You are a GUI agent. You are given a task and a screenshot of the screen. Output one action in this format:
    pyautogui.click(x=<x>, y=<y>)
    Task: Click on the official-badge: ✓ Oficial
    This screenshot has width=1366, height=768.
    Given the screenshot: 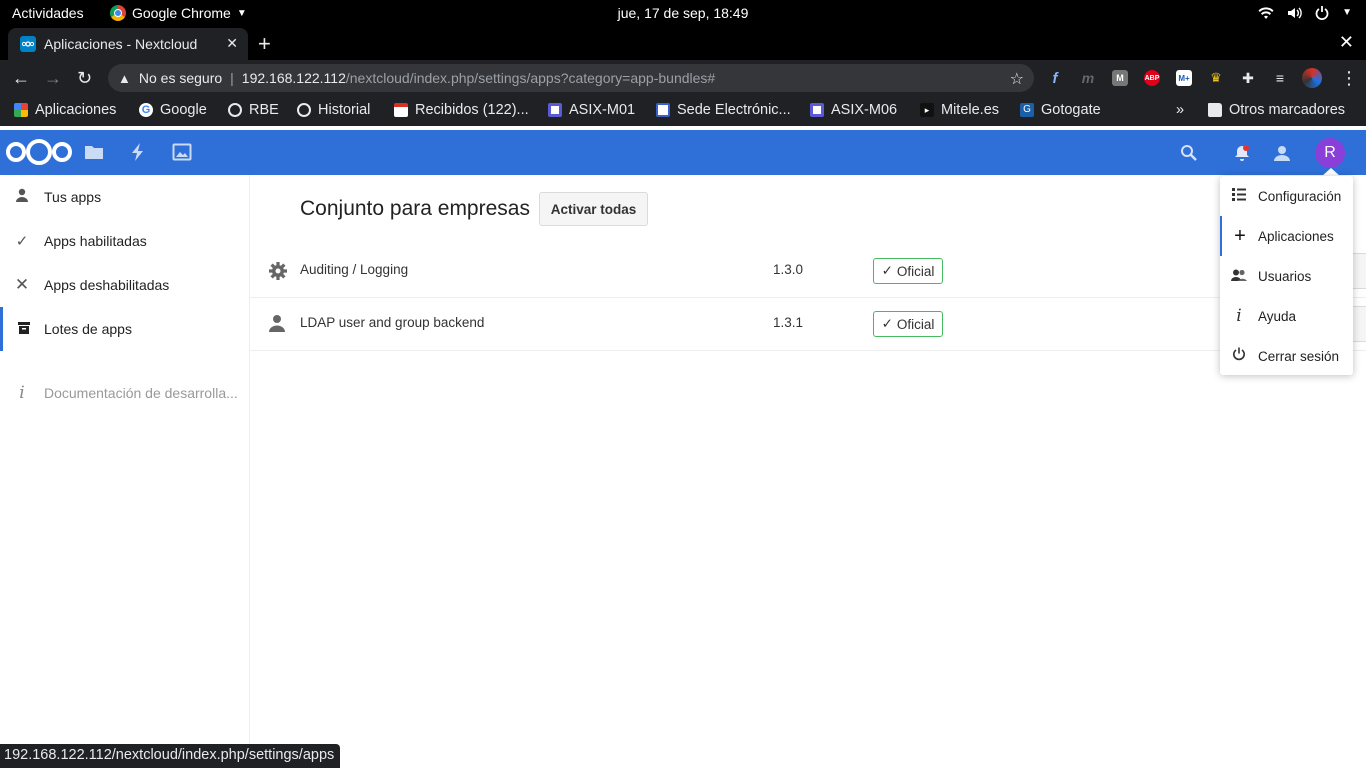 What is the action you would take?
    pyautogui.click(x=908, y=271)
    